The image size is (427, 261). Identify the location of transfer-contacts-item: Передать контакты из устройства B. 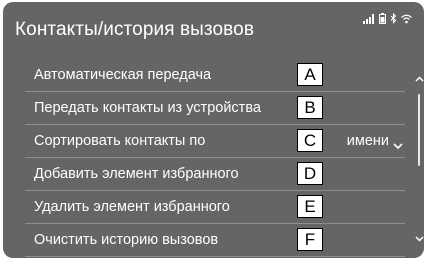
(215, 108).